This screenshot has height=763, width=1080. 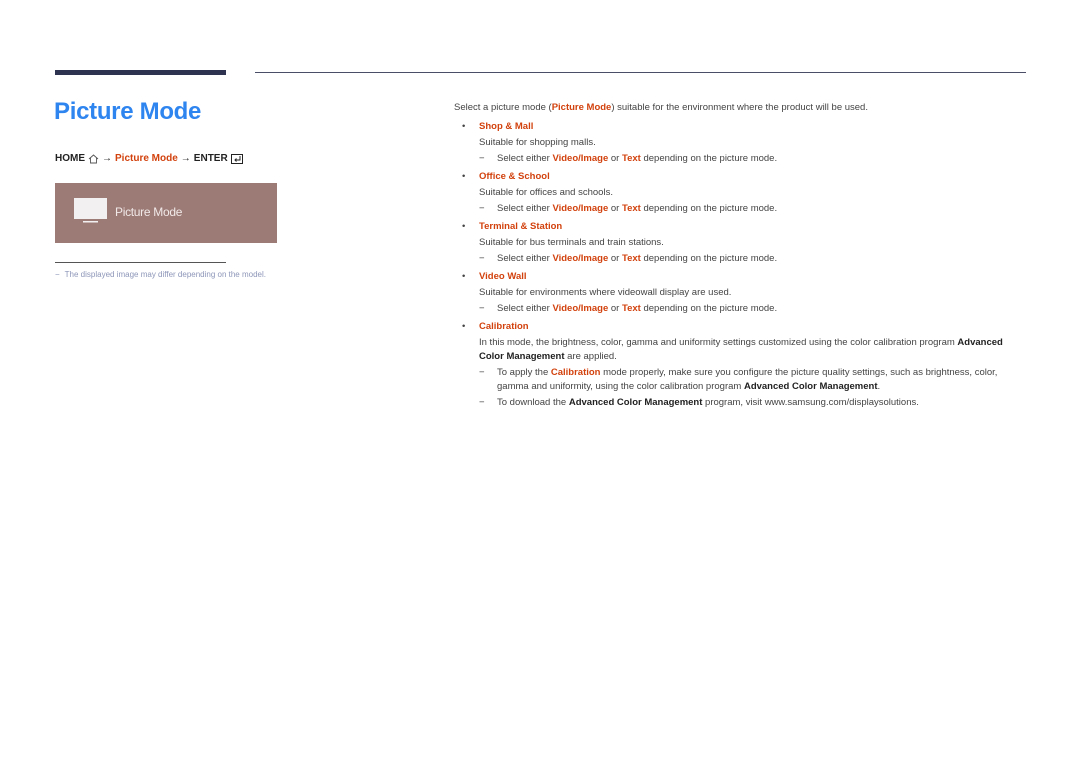 I want to click on enter-icon, so click(x=236, y=158).